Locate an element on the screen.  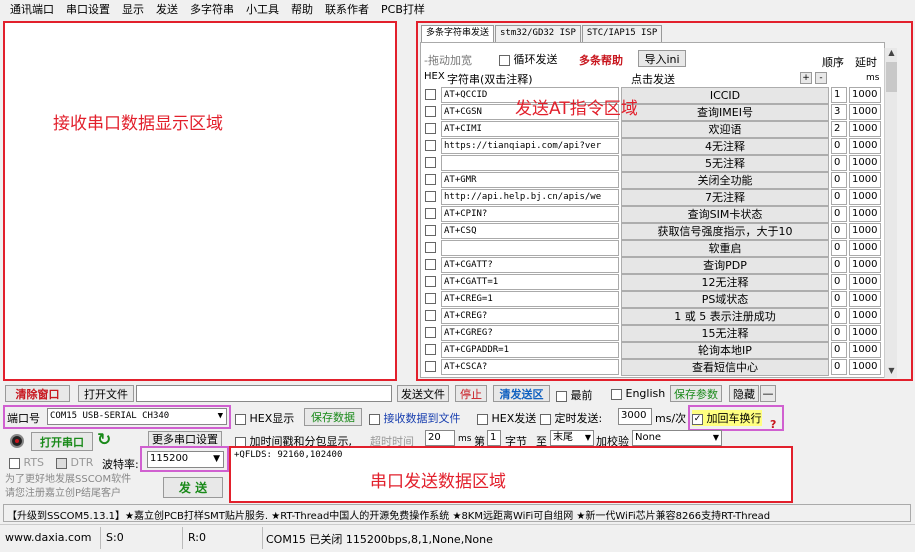
command-input: AT+CSQ is located at coordinates (530, 231).